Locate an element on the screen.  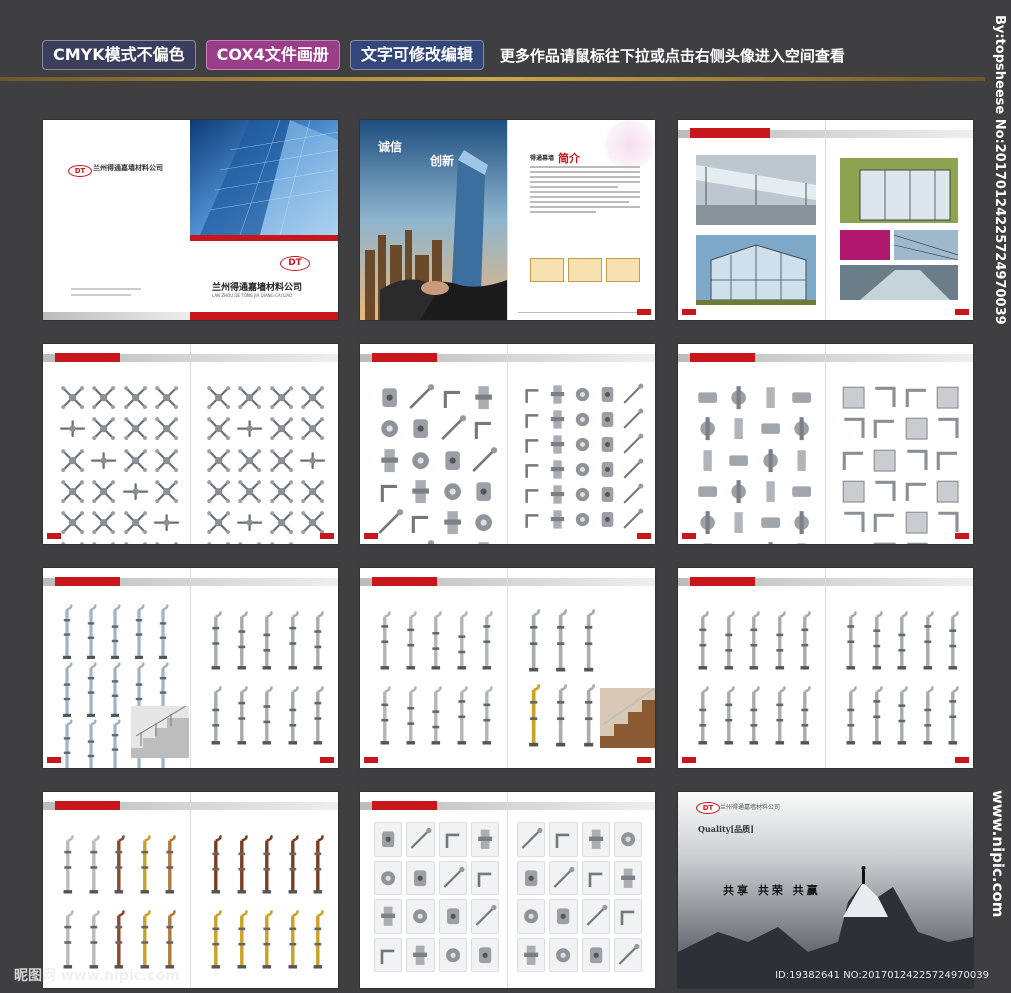
cover-company-pinyin: LAN ZHOU DE TONG JIA QIANG CAI LIAO is located at coordinates (252, 295).